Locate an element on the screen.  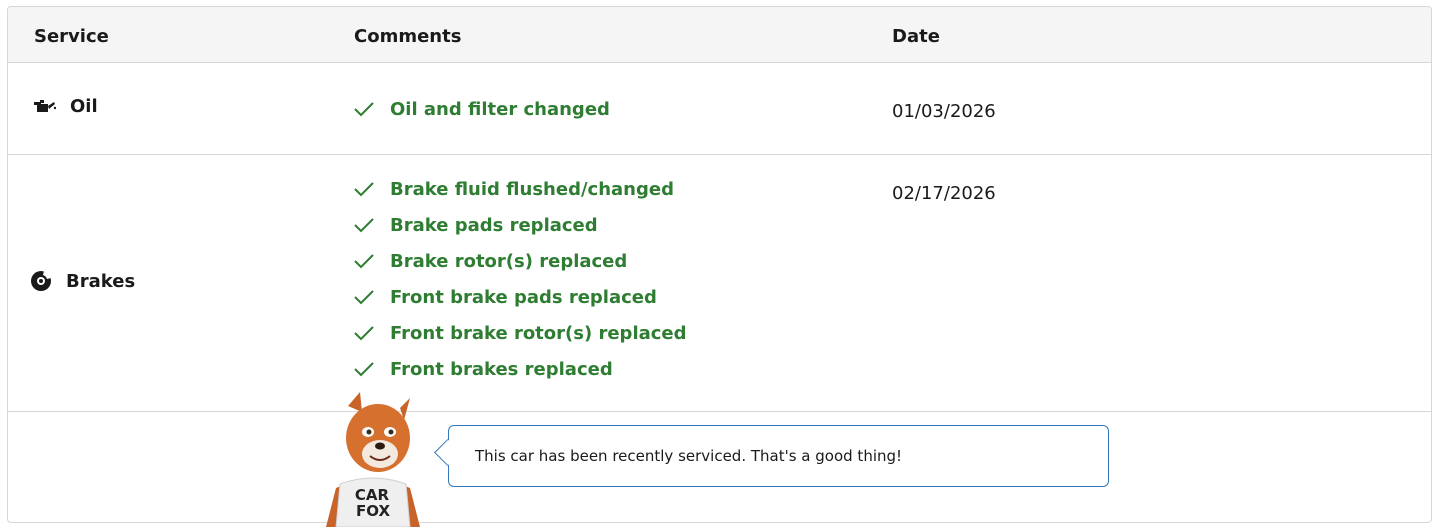
list-item: Brake fluid flushed/changed is located at coordinates (520, 189).